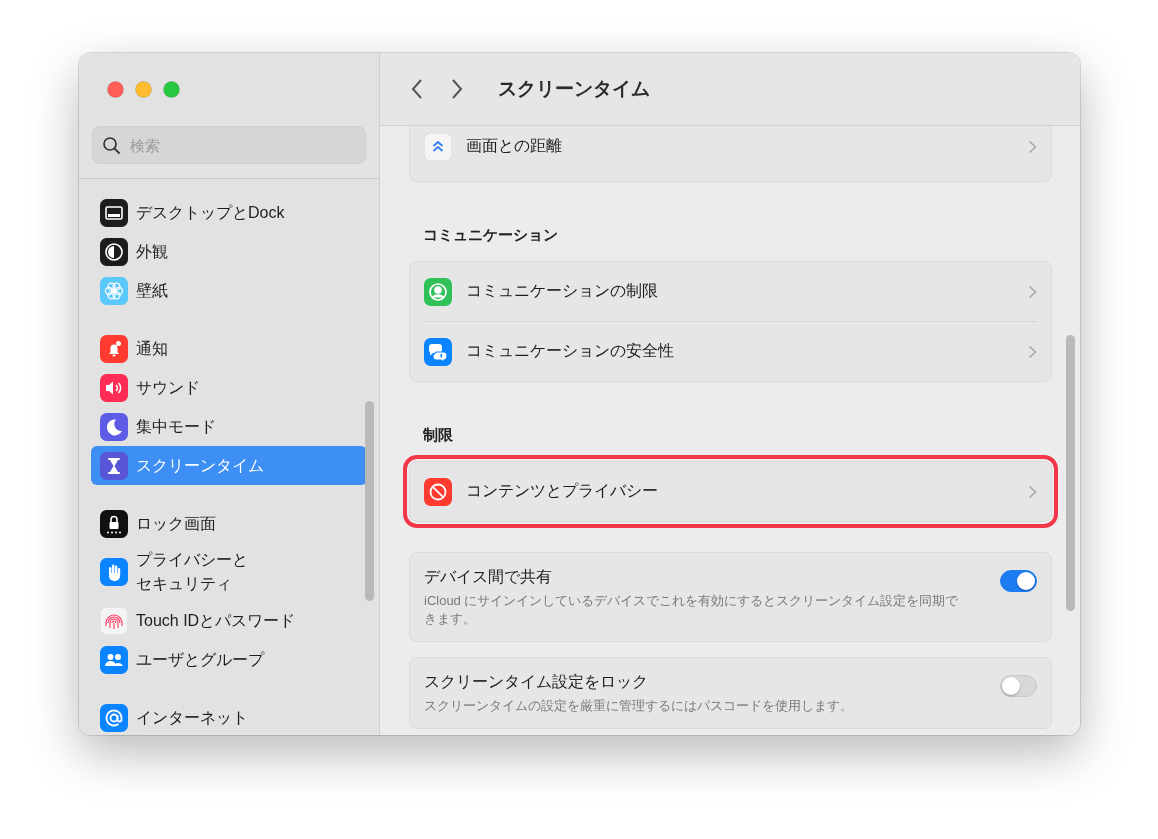 This screenshot has height=839, width=1158. Describe the element at coordinates (639, 706) in the screenshot. I see `setting-description: スクリーンタイムの設定を厳重に管理するにはパスコードを使用します。` at that location.